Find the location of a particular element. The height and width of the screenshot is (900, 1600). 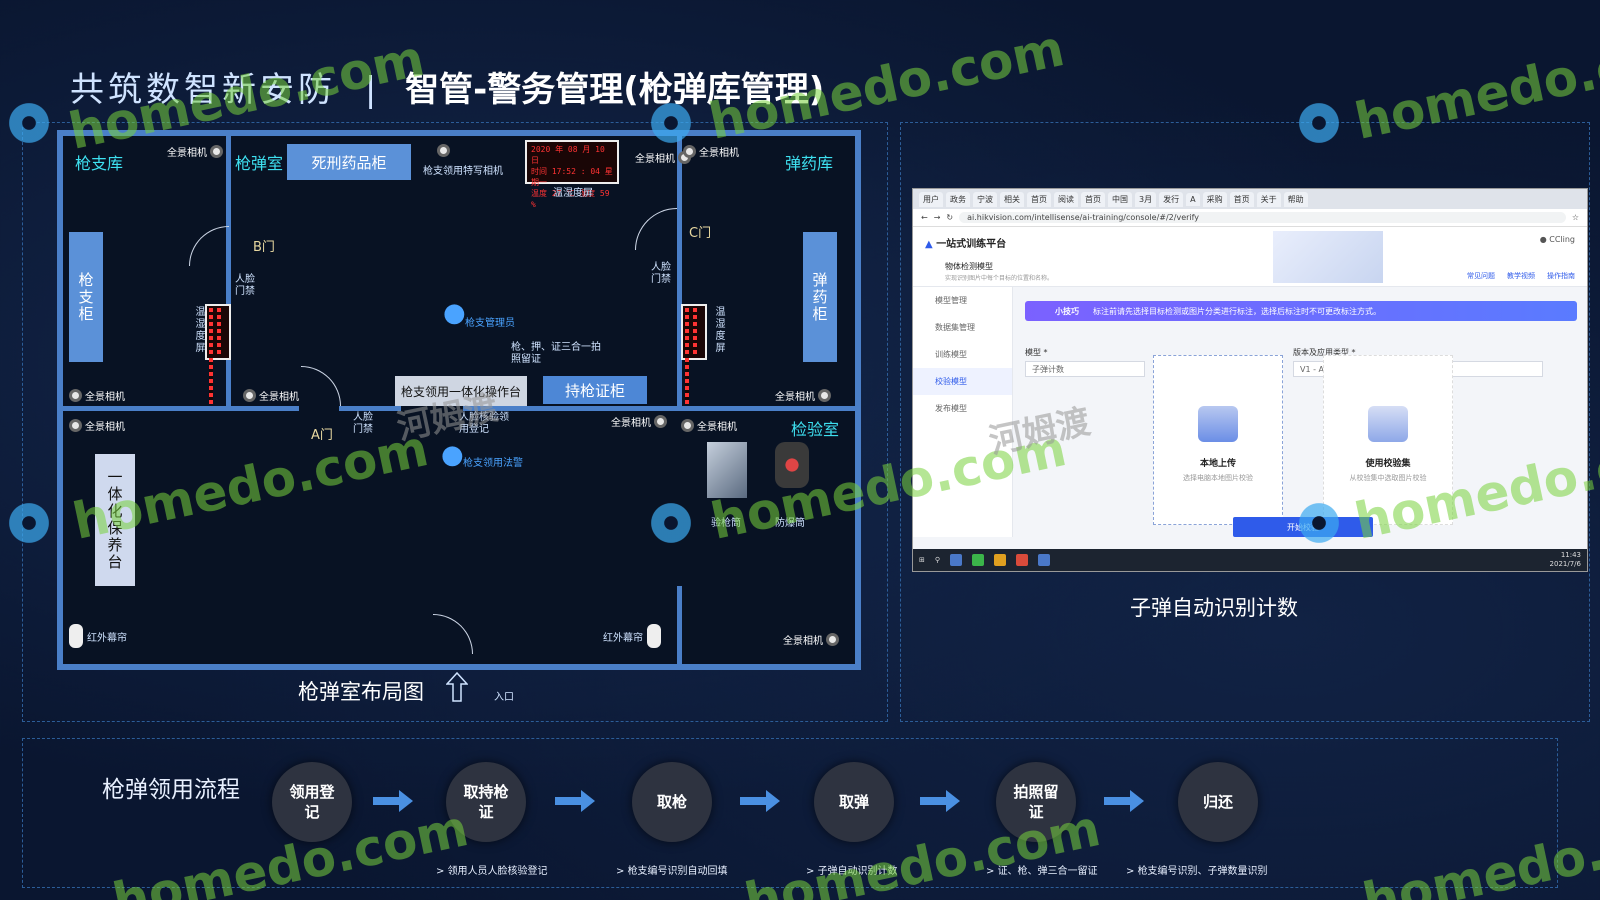

browser-tab: A is located at coordinates (1193, 199).